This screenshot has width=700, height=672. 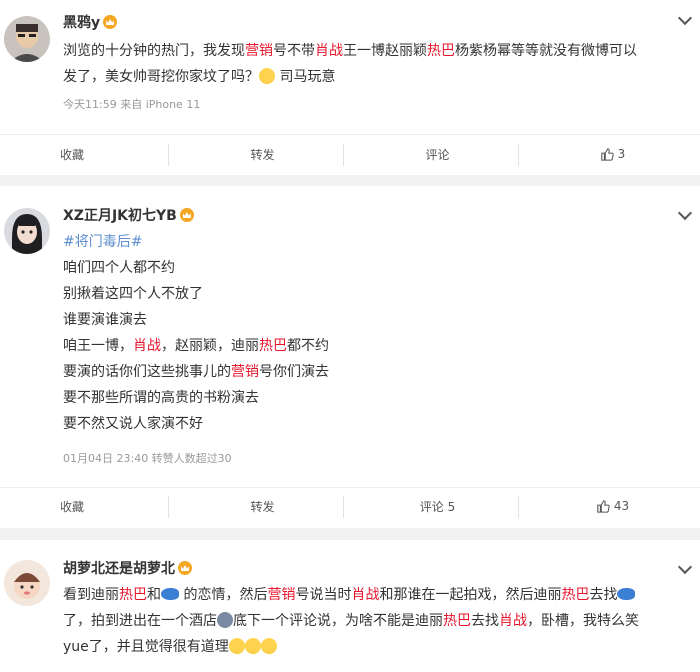 What do you see at coordinates (612, 506) in the screenshot?
I see `like-button: 43` at bounding box center [612, 506].